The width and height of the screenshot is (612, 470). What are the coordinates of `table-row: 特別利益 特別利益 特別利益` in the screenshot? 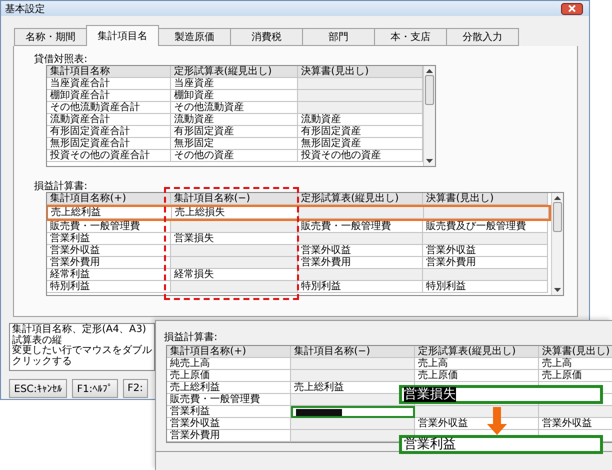 It's located at (299, 287).